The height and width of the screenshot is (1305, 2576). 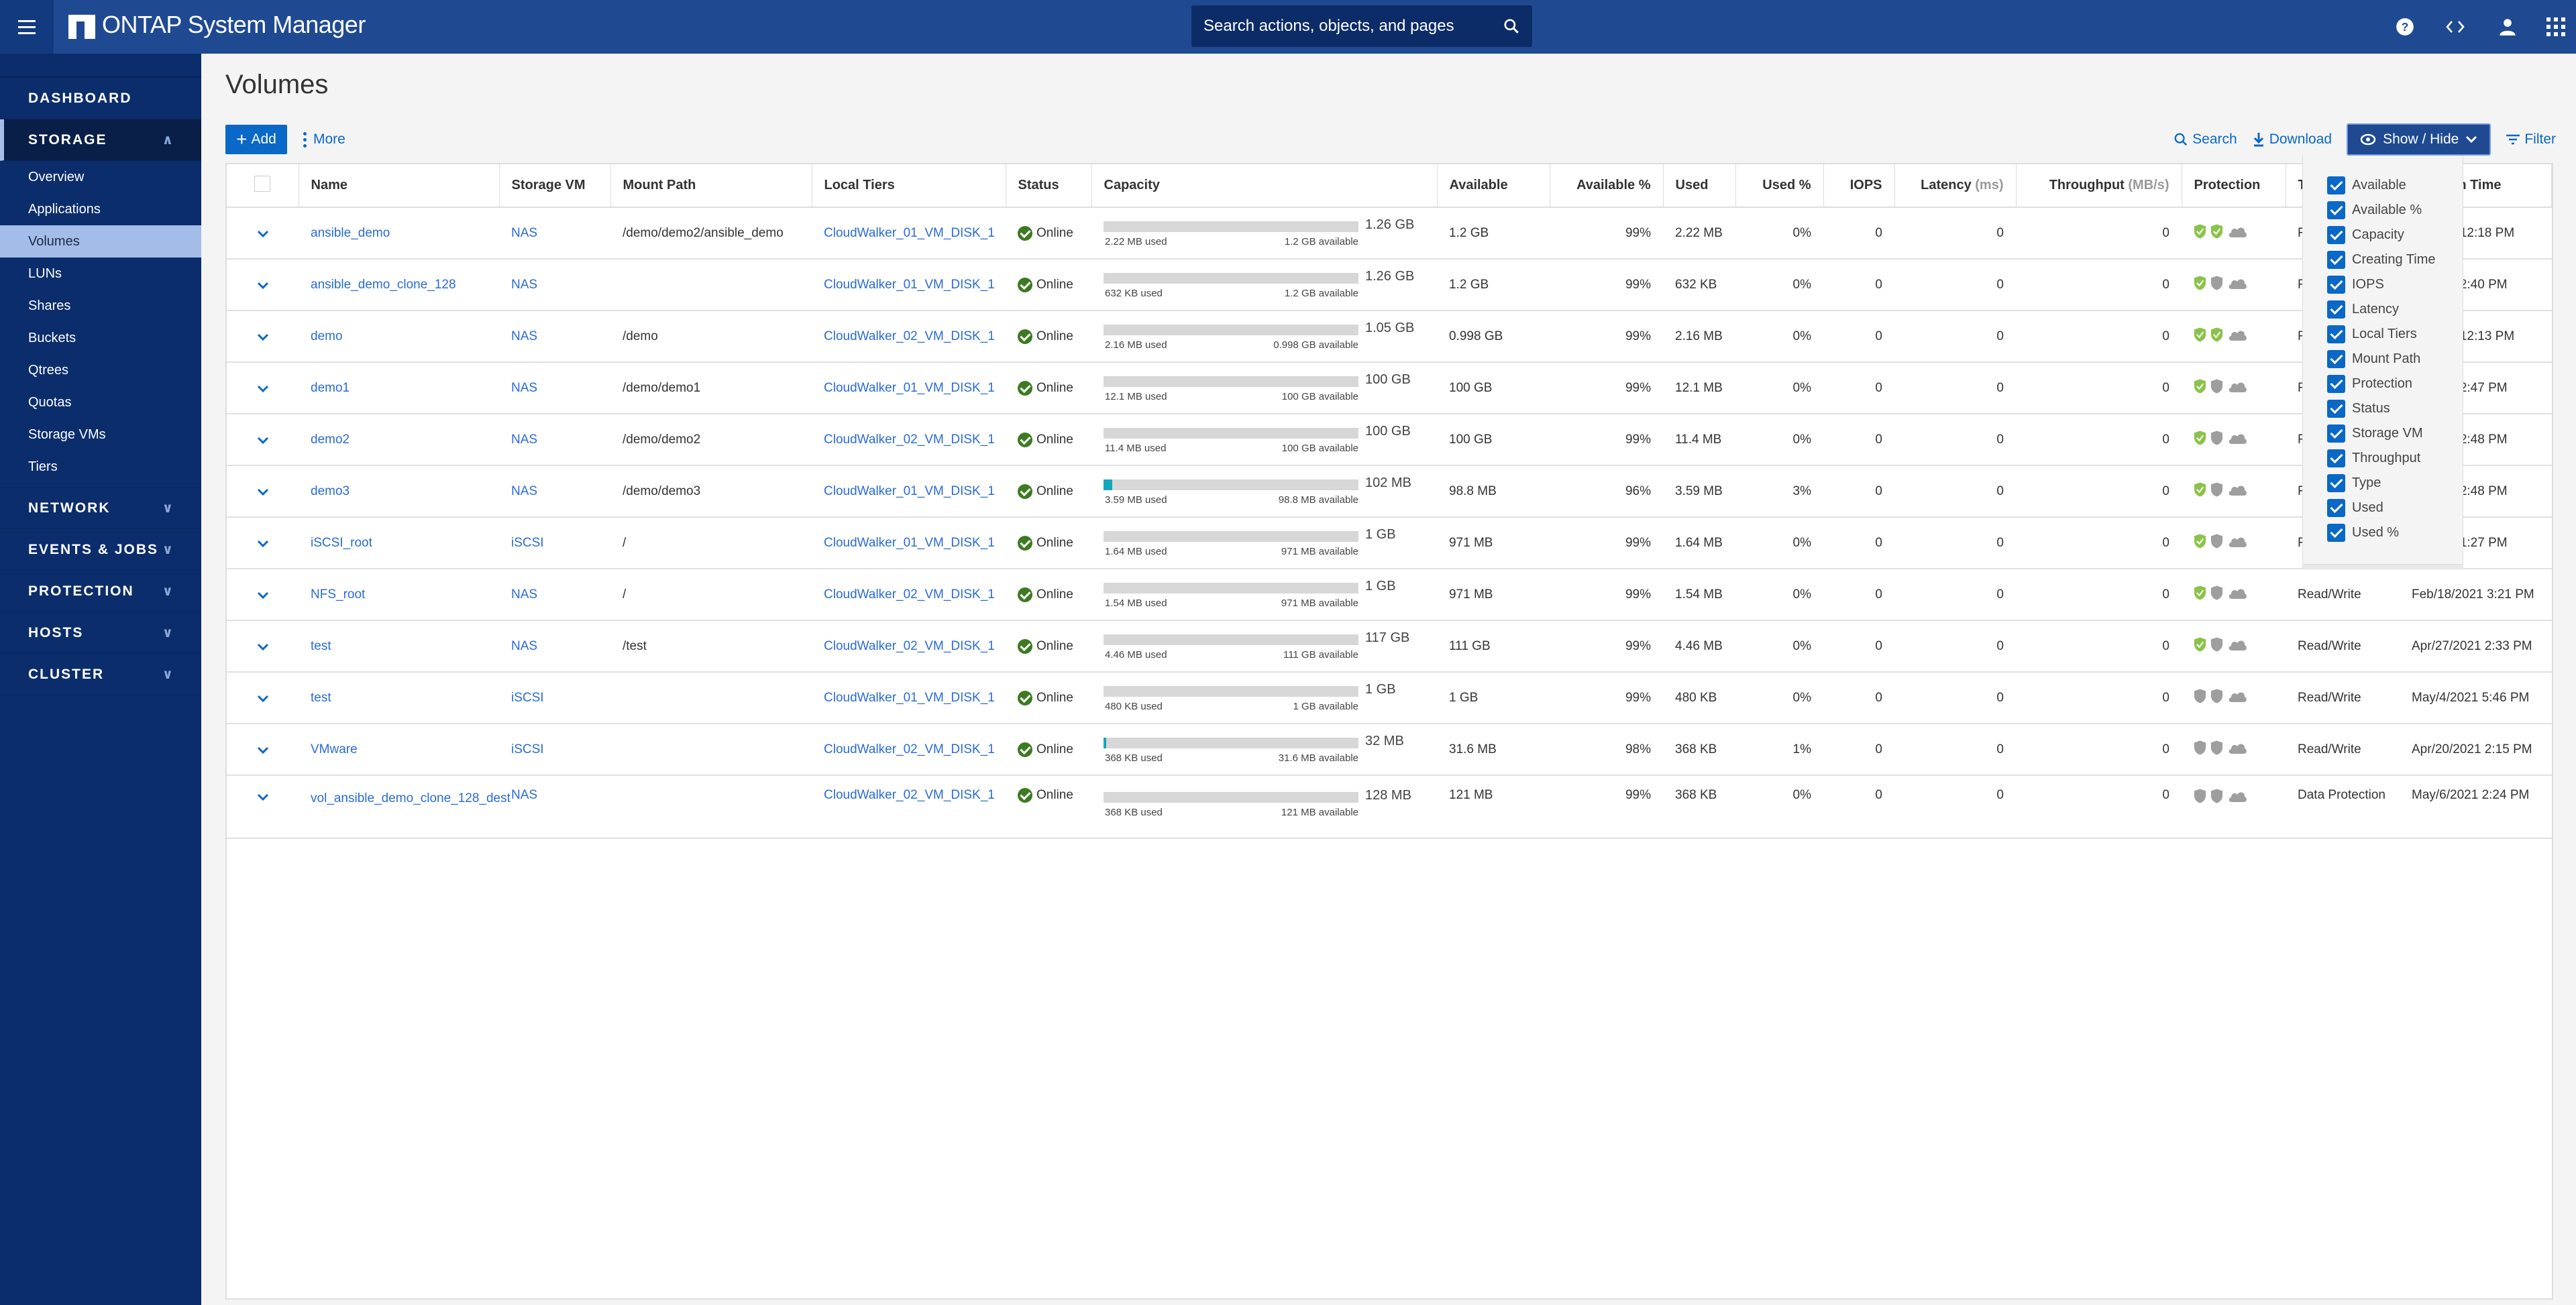 What do you see at coordinates (100, 306) in the screenshot?
I see `sidebar-item-shares: Shares` at bounding box center [100, 306].